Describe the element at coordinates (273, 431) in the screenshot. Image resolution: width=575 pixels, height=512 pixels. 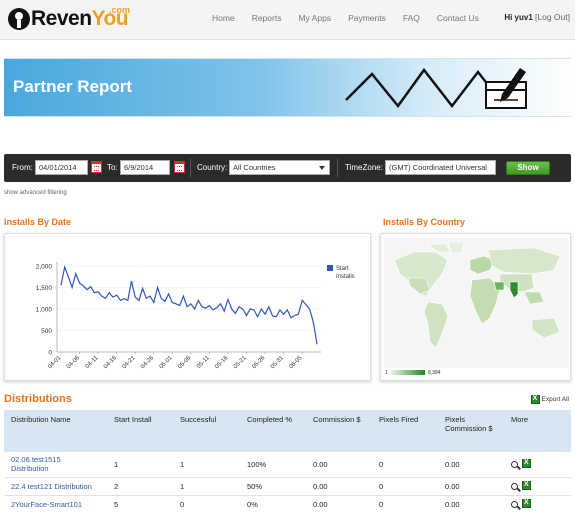
I see `col-completed: Completed %` at that location.